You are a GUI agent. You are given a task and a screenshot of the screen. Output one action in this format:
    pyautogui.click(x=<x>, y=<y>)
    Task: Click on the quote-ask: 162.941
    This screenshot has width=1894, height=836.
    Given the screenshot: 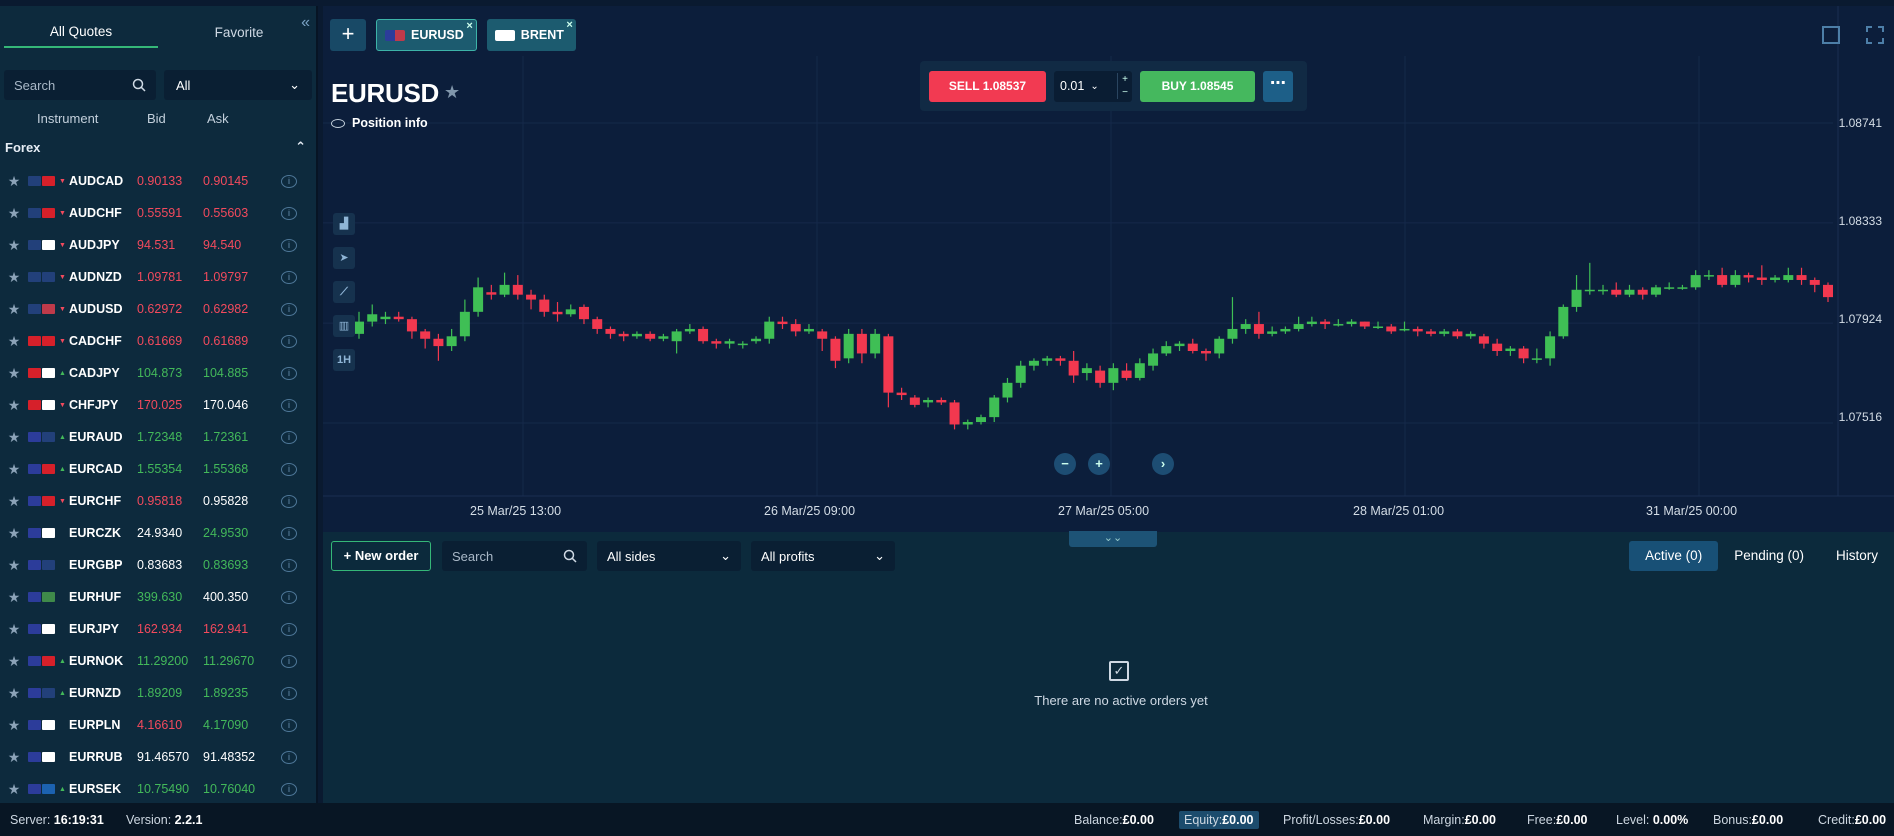 What is the action you would take?
    pyautogui.click(x=238, y=629)
    